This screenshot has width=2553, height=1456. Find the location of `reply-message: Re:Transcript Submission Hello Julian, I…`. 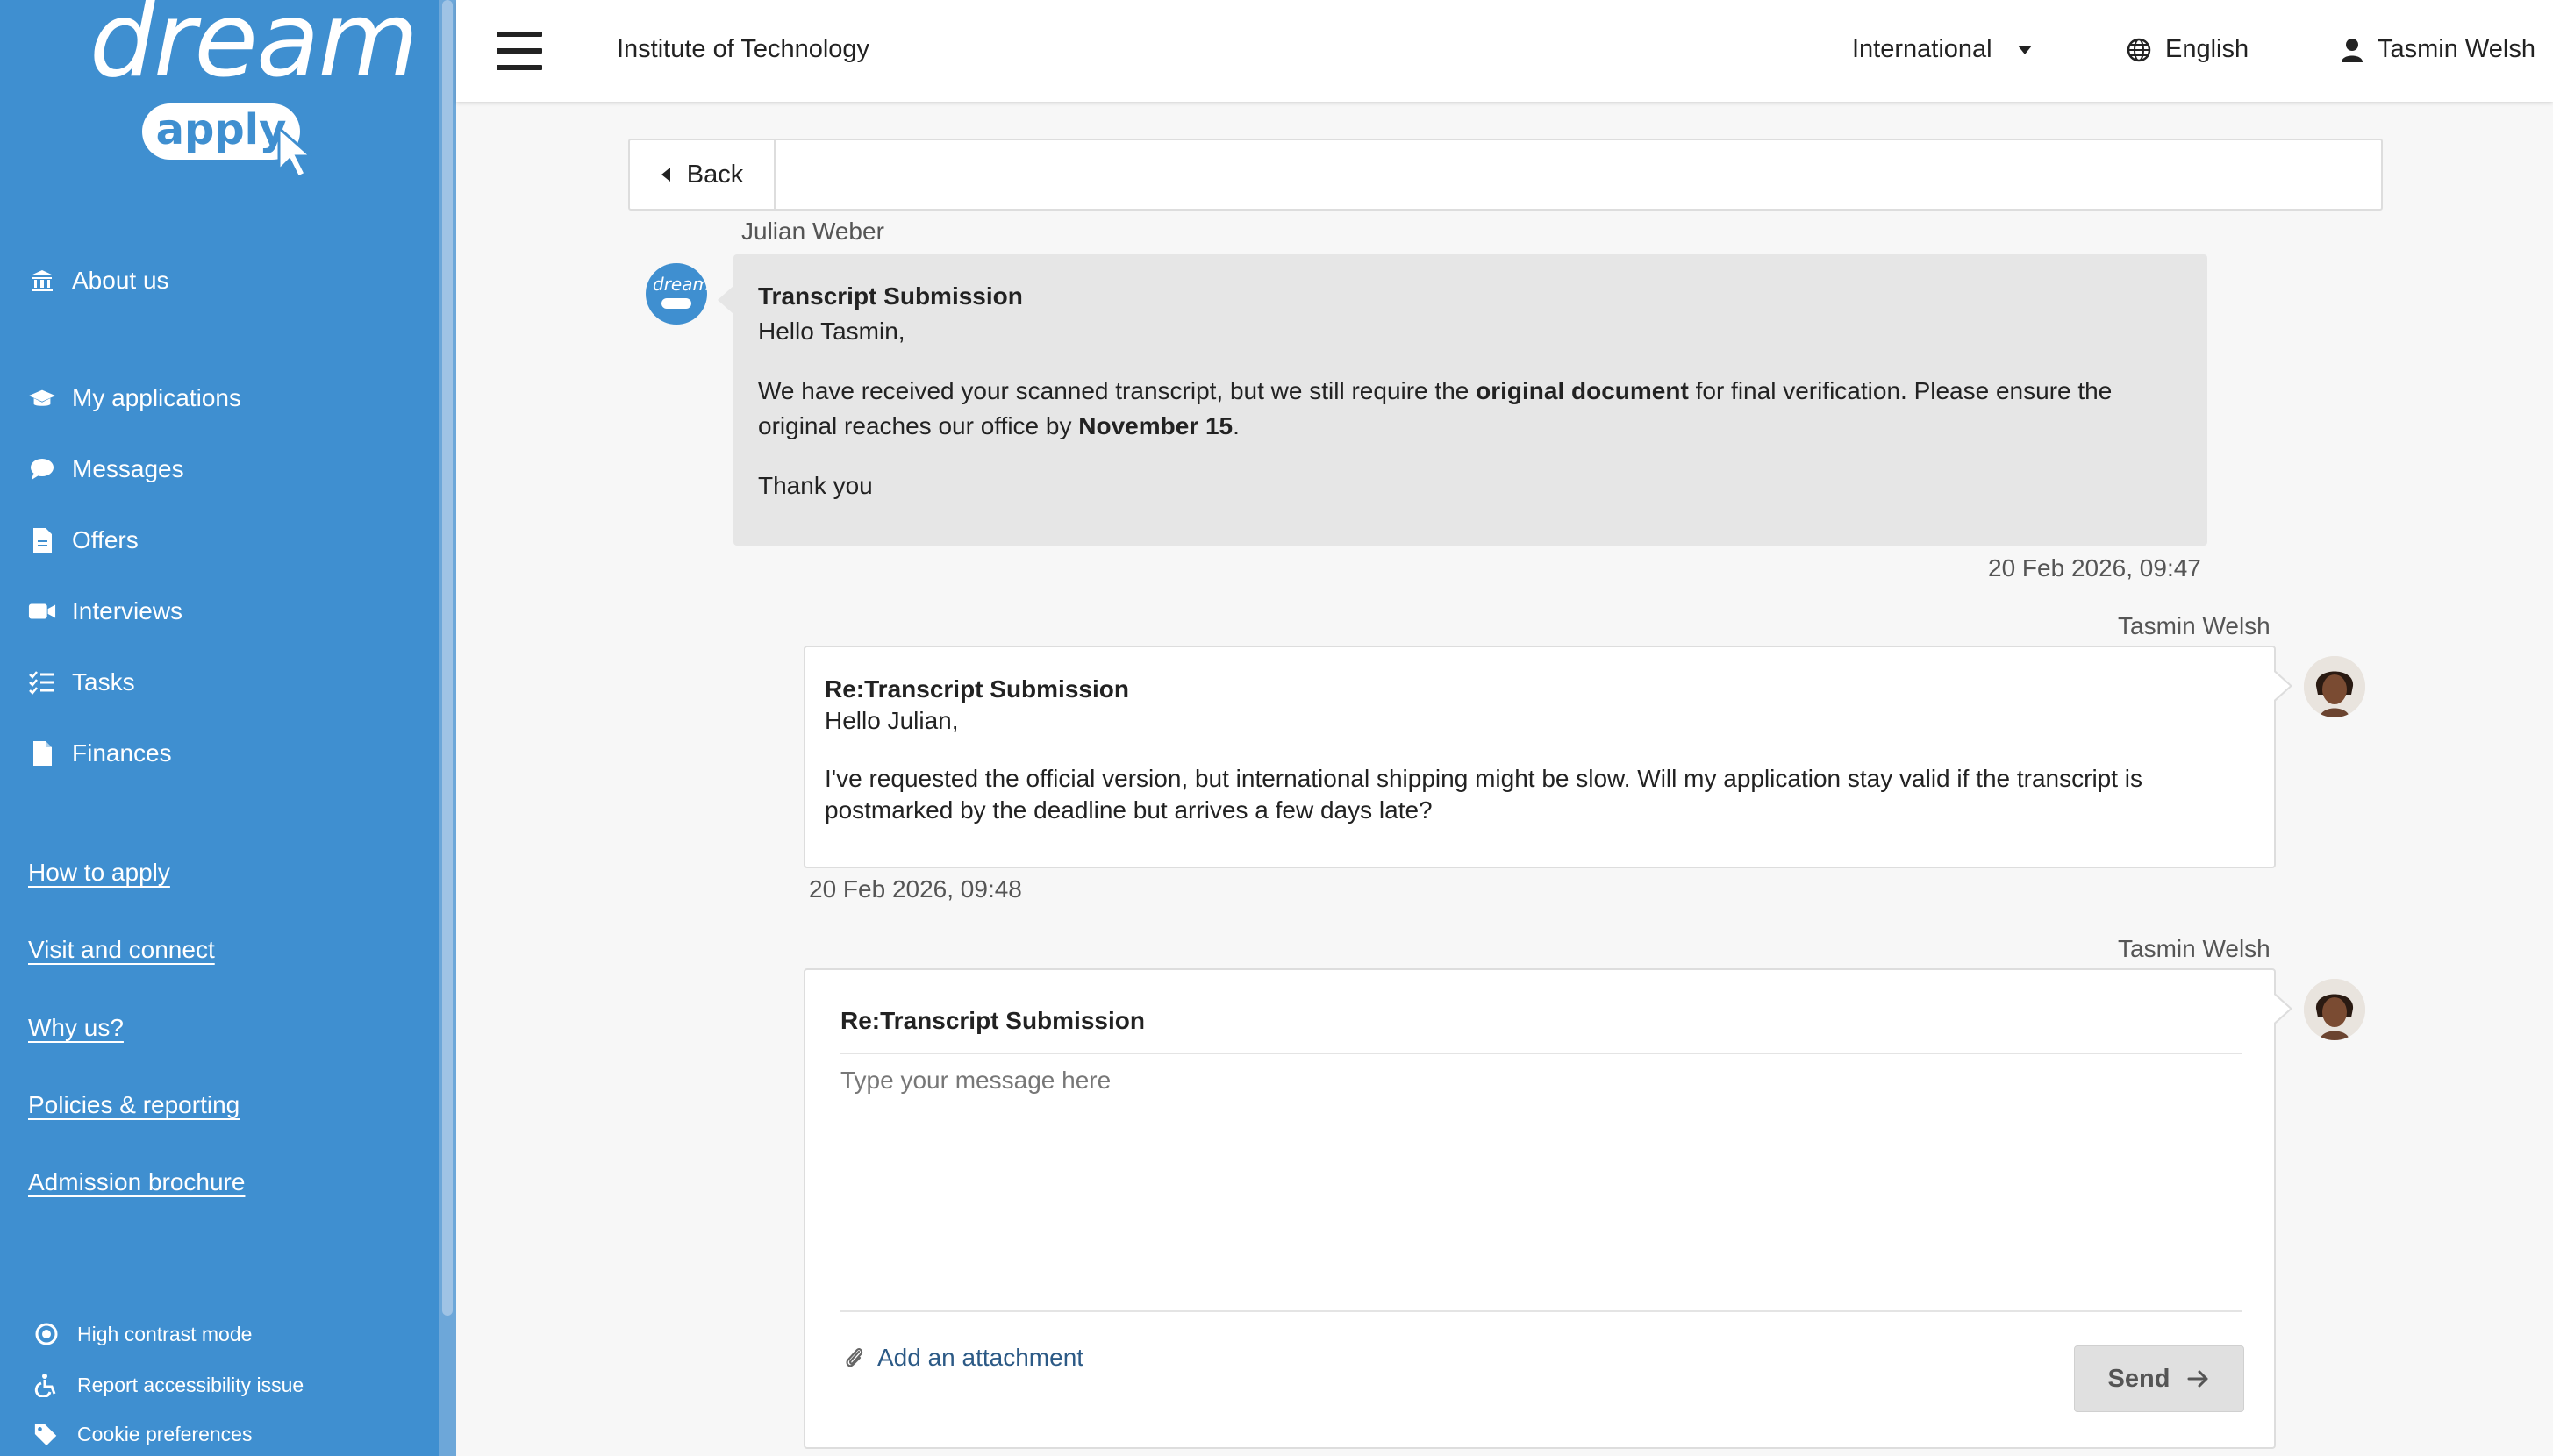

reply-message: Re:Transcript Submission Hello Julian, I… is located at coordinates (1548, 757).